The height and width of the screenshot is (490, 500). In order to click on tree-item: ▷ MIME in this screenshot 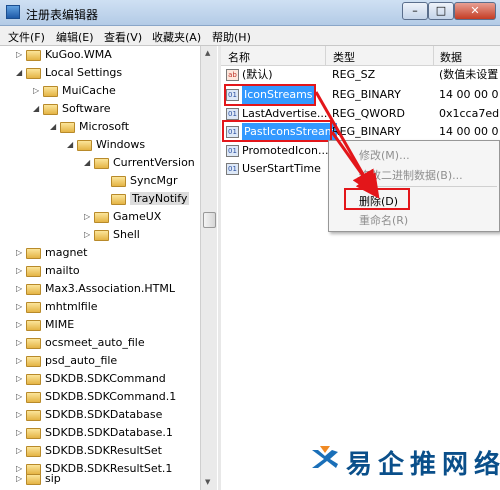, I will do `click(45, 325)`.